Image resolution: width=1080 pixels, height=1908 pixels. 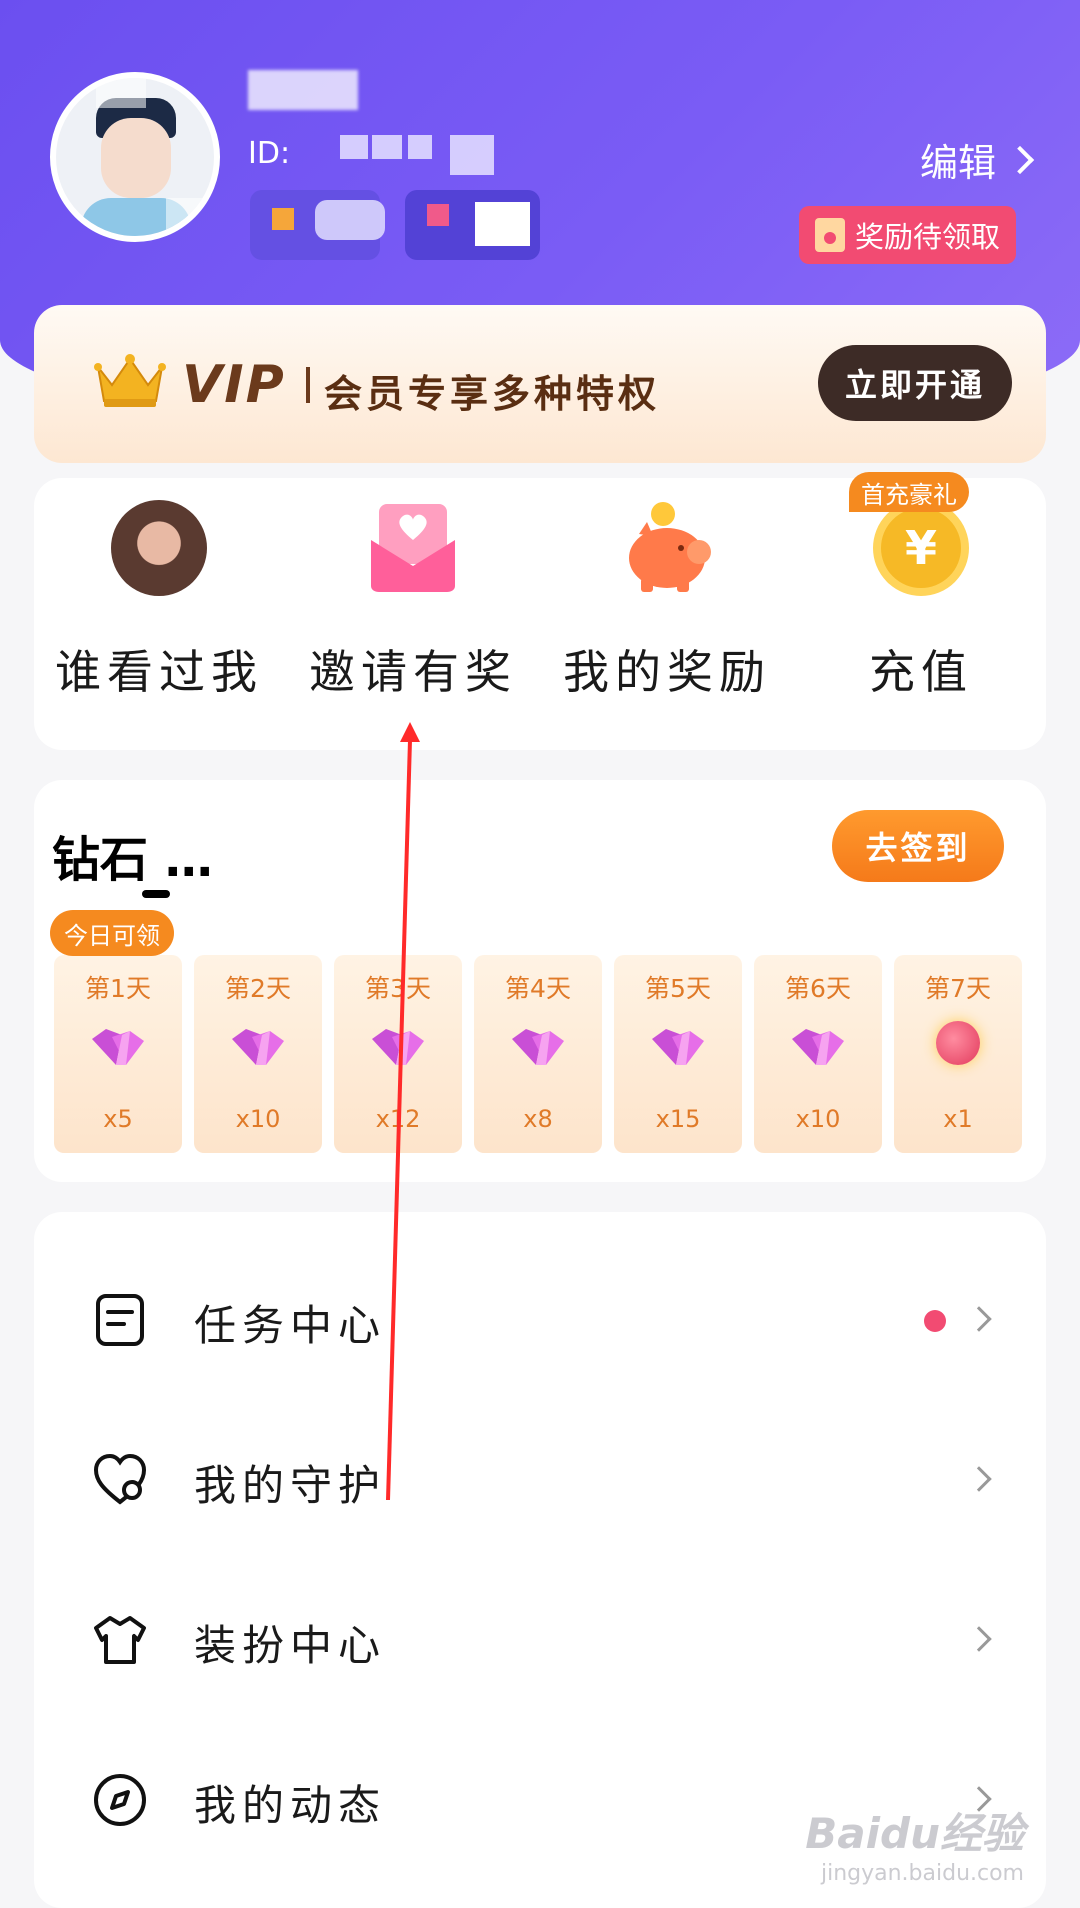 I want to click on quick-action-label: 充值, so click(x=921, y=672).